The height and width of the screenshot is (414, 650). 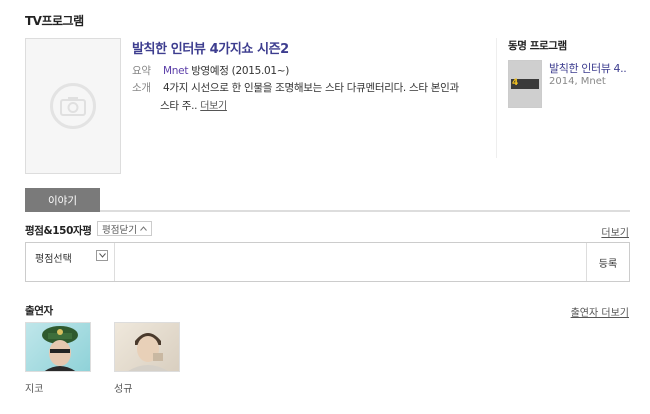 What do you see at coordinates (39, 311) in the screenshot?
I see `cast-section-title: 출연자` at bounding box center [39, 311].